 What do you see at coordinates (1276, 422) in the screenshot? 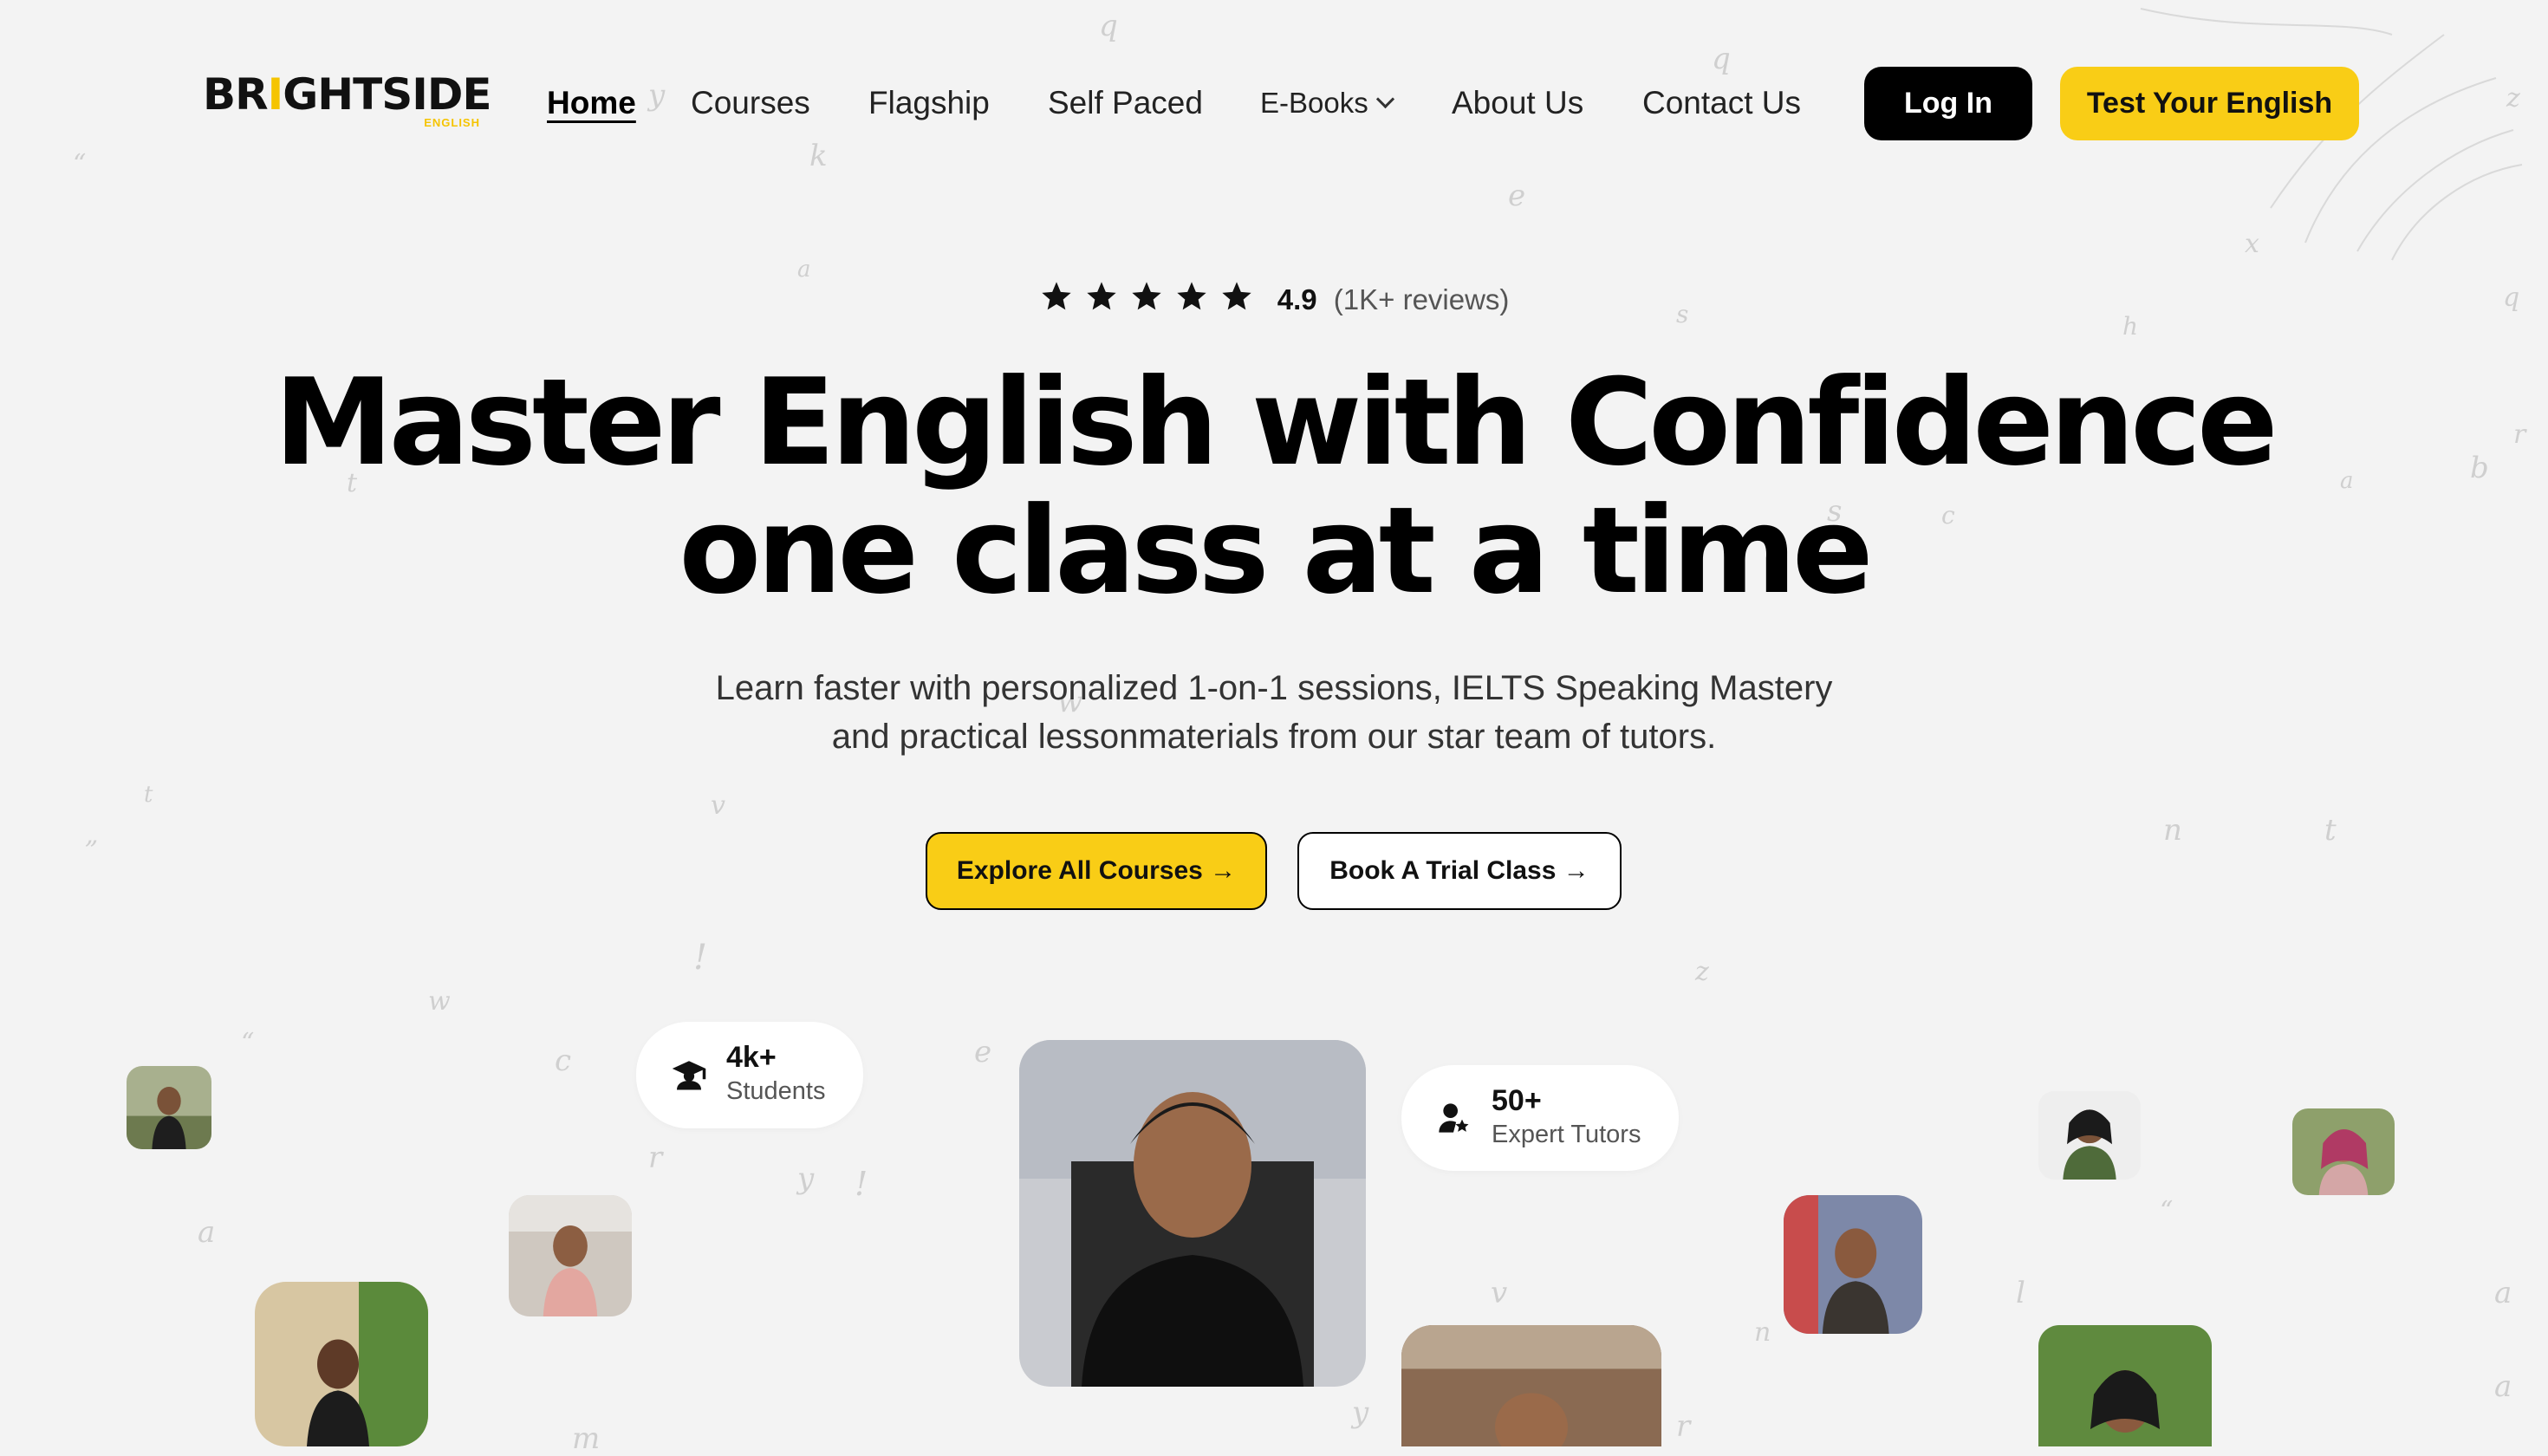
I see `hero-headline-line1: Master English with Confidence` at bounding box center [1276, 422].